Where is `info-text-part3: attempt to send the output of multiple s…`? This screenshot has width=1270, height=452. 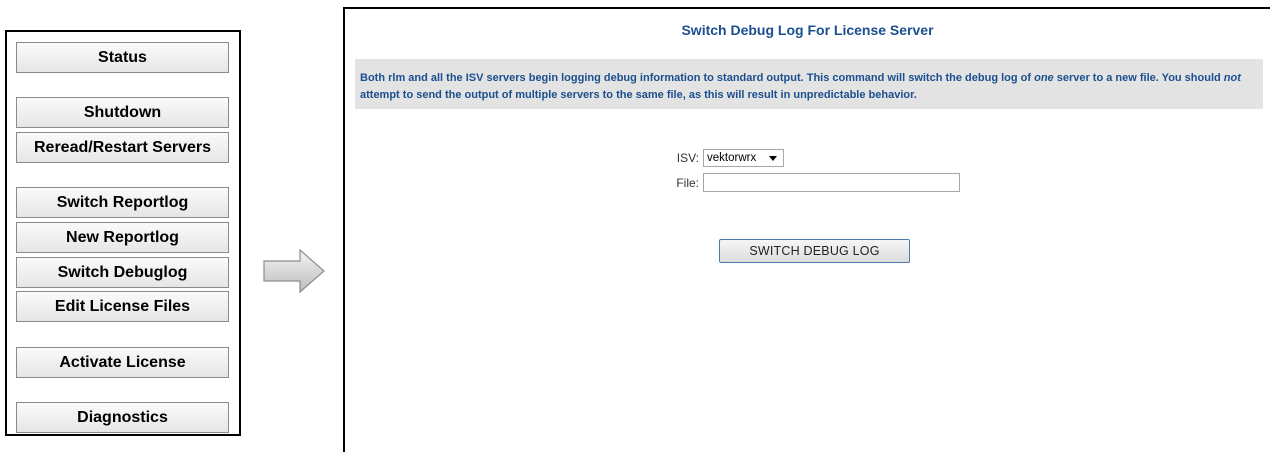
info-text-part3: attempt to send the output of multiple s… is located at coordinates (638, 94).